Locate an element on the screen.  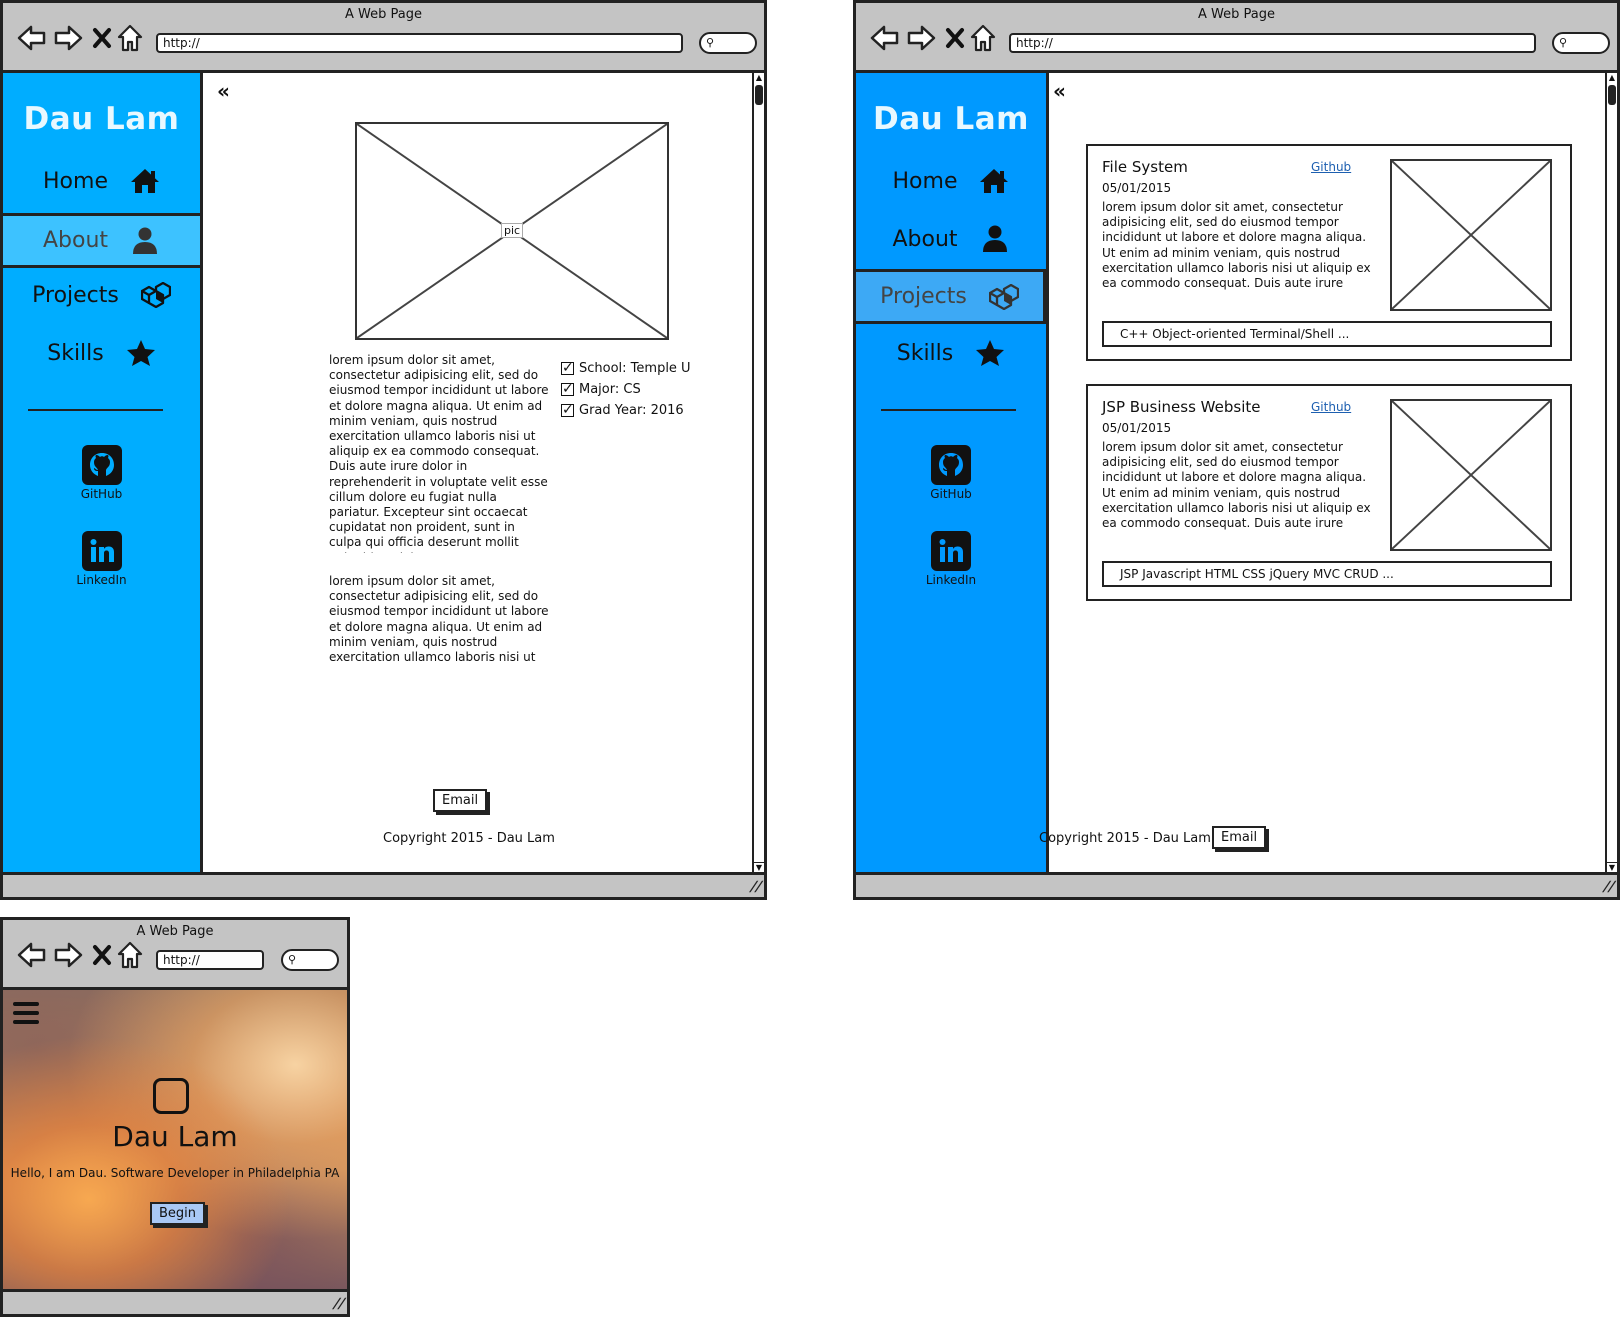
fact-item: School: Temple U is located at coordinates (626, 368).